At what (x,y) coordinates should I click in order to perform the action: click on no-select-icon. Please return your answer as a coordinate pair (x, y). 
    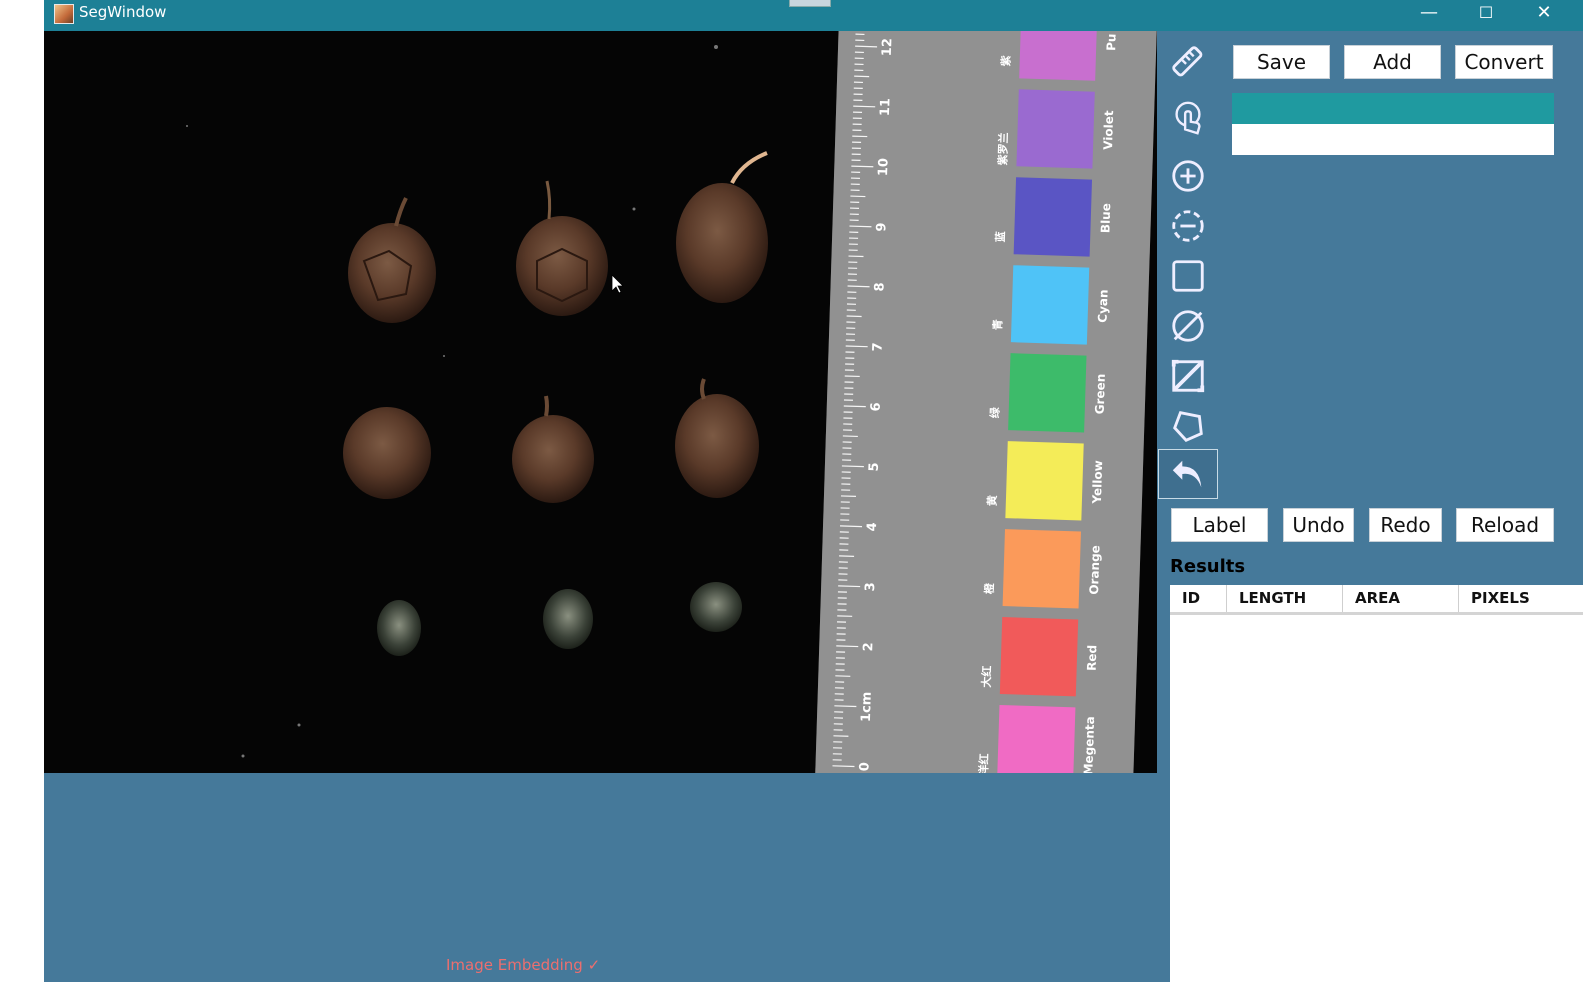
    Looking at the image, I should click on (1188, 326).